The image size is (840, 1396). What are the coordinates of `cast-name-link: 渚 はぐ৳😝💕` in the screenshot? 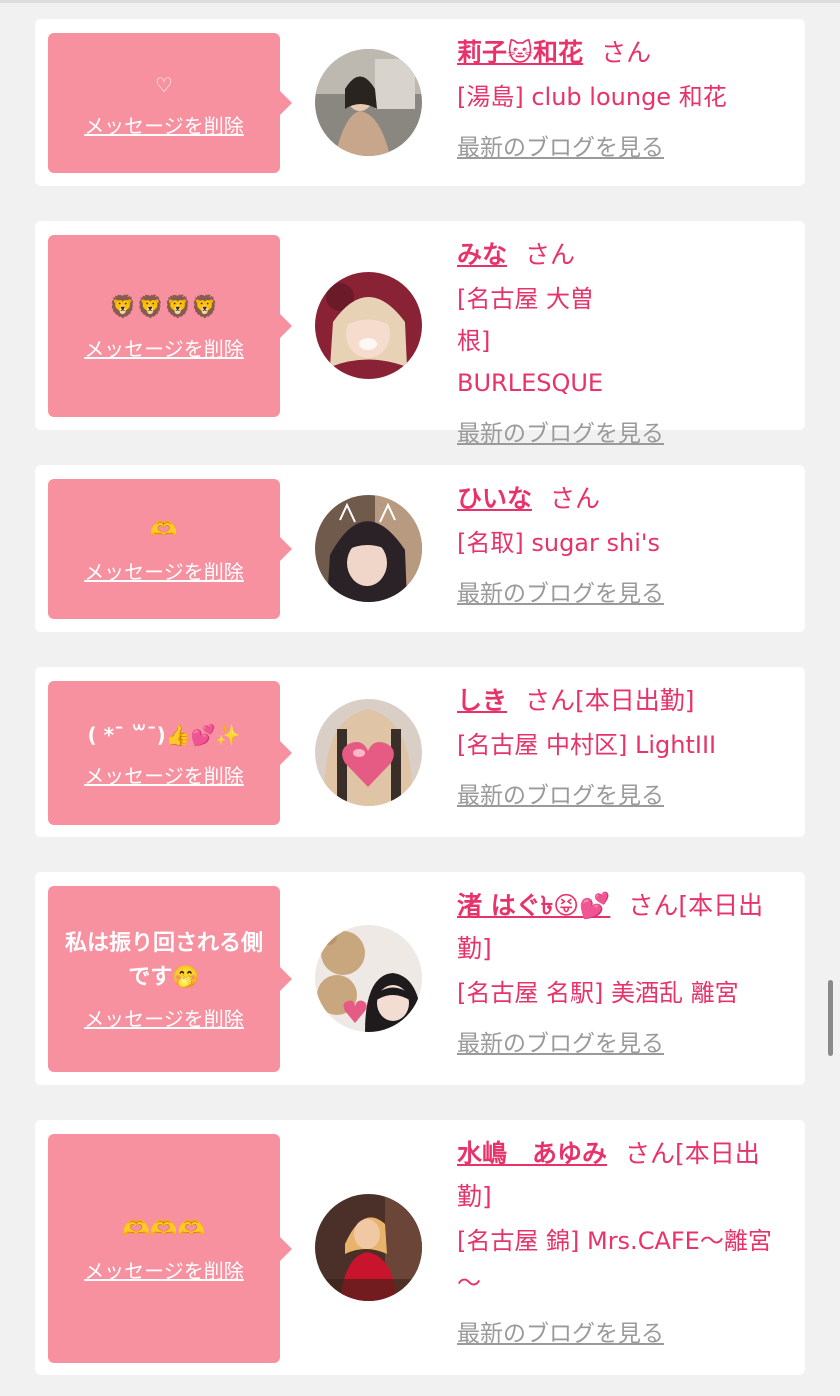 It's located at (533, 905).